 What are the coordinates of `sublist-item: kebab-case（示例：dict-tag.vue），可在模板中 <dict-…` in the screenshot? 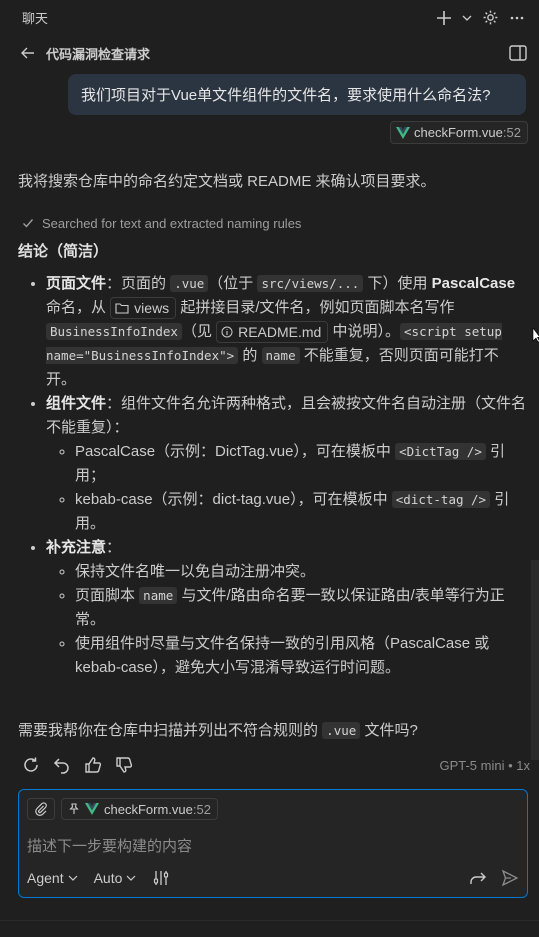 It's located at (301, 512).